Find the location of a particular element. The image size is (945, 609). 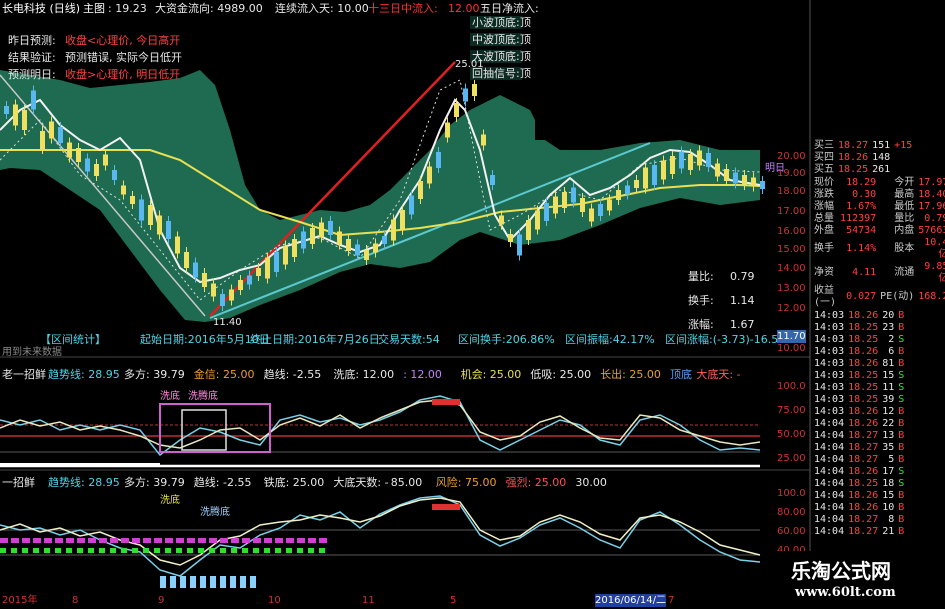

inflow-days-label: 连续流入天: 10.00 is located at coordinates (322, 8).